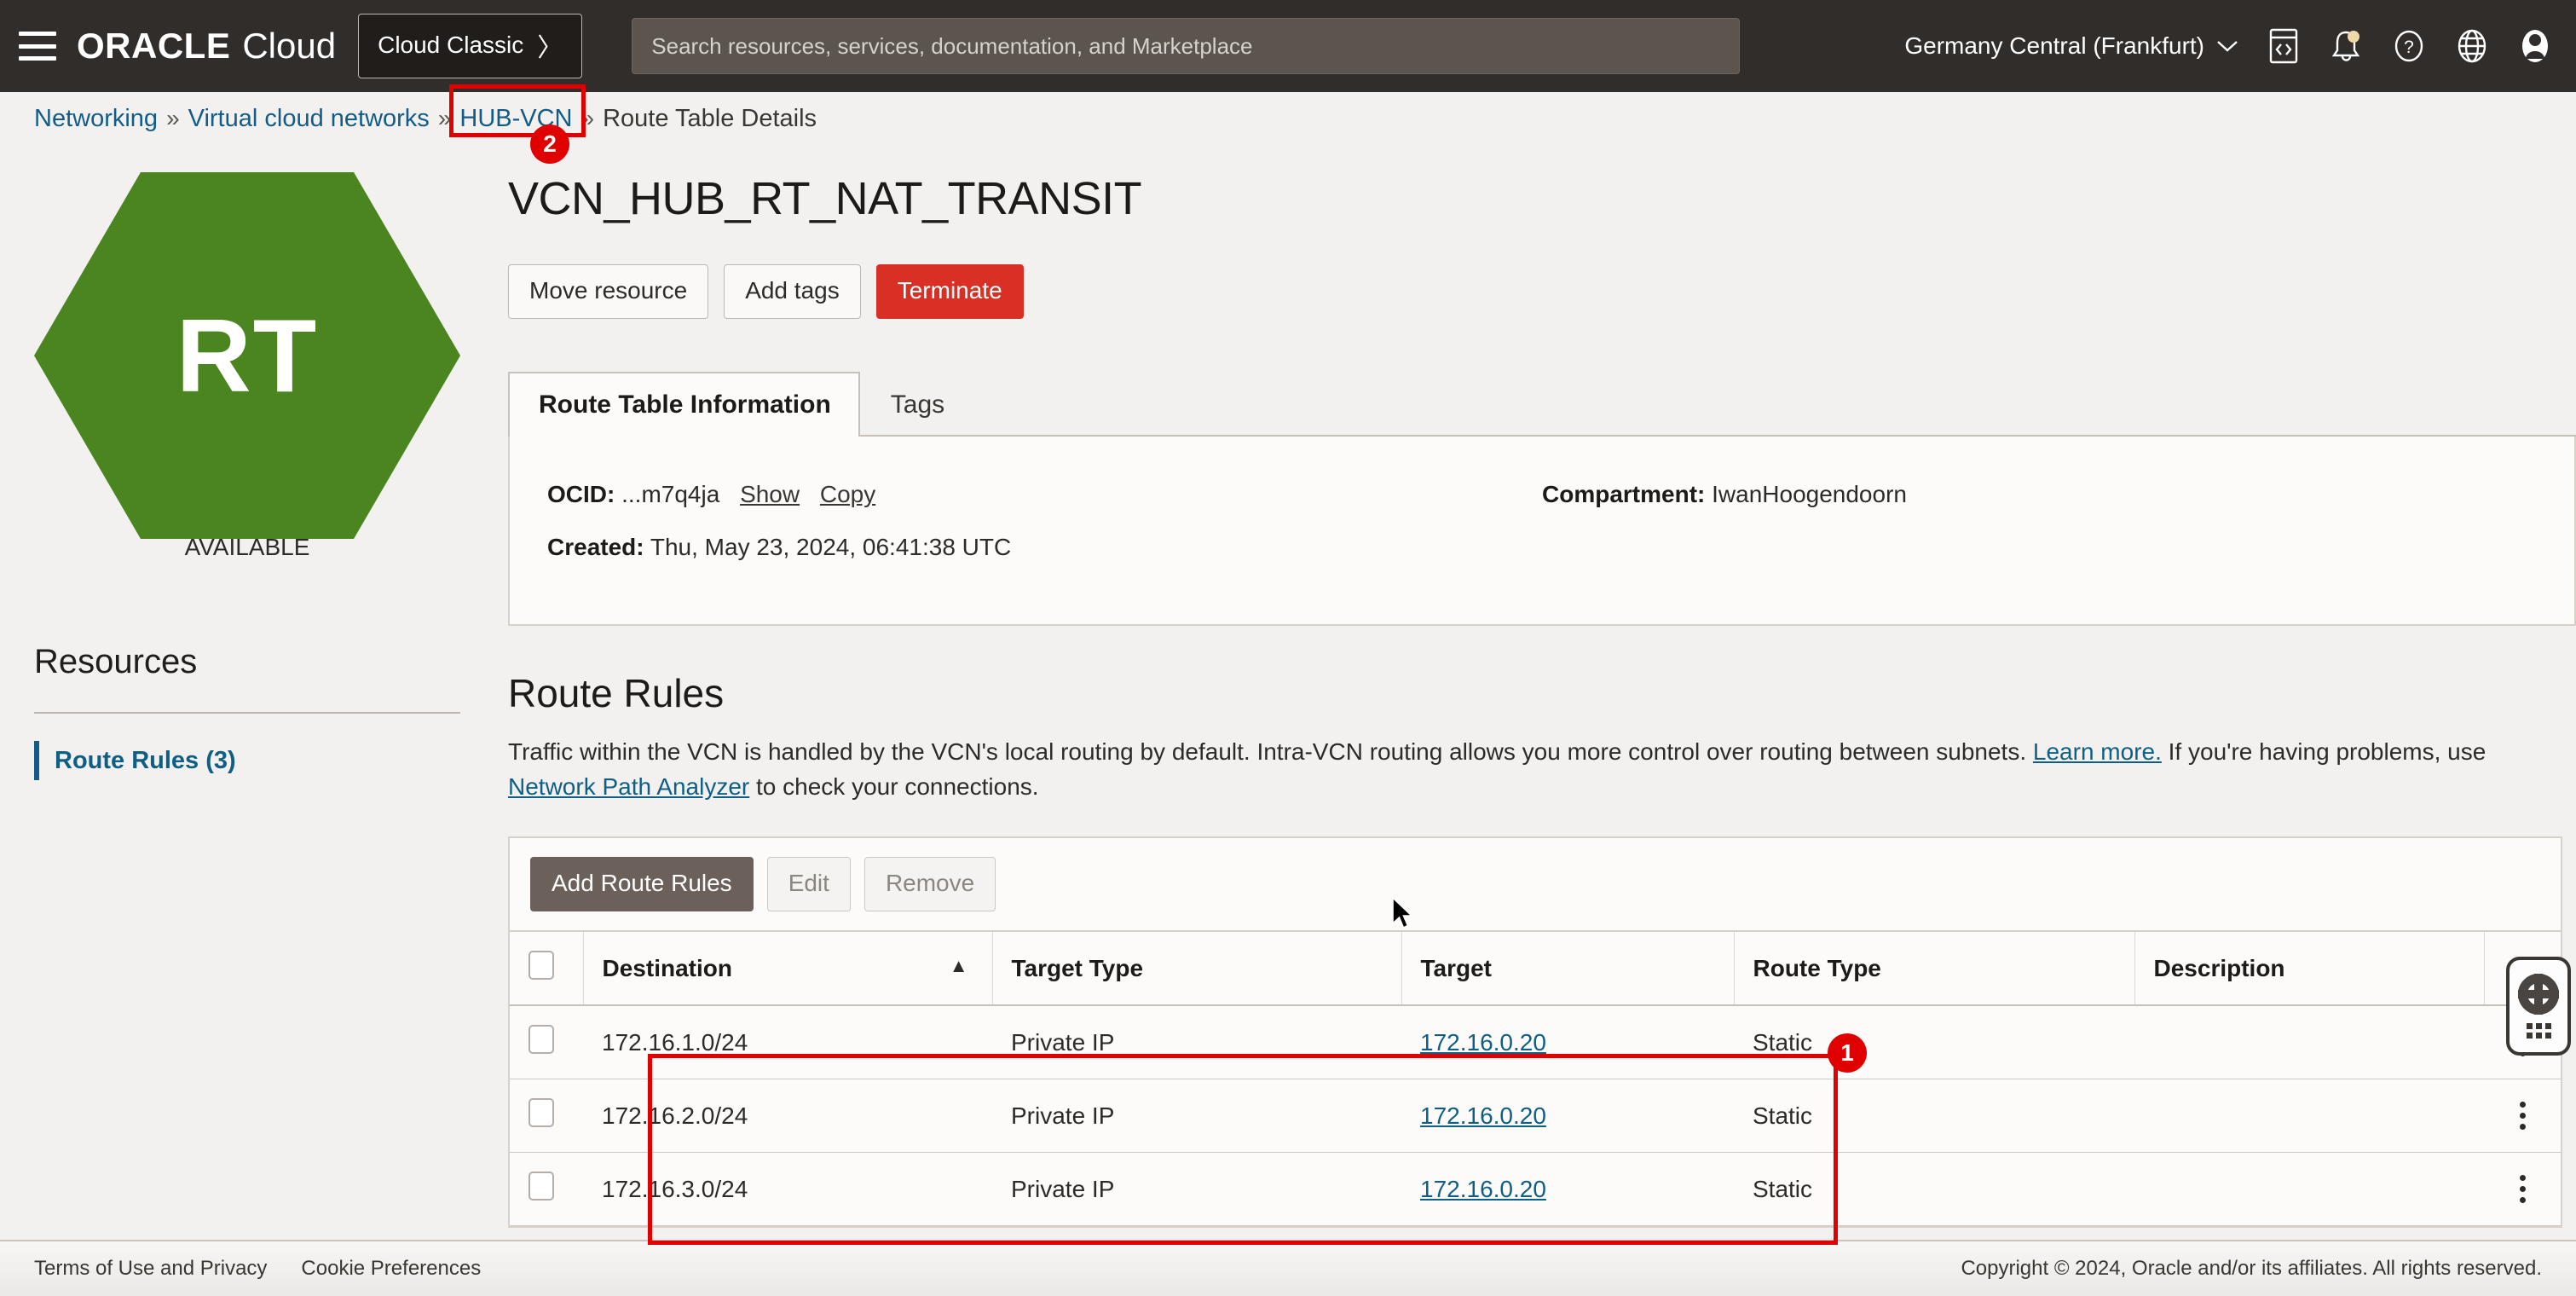  What do you see at coordinates (391, 1269) in the screenshot?
I see `cookie-preferences-link: Cookie Preferences` at bounding box center [391, 1269].